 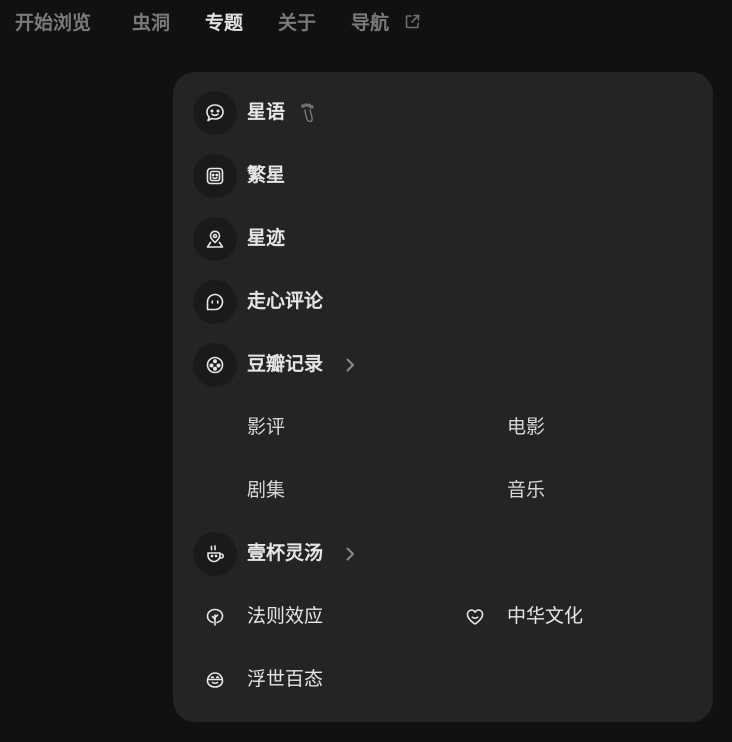 I want to click on menu-item-douban-jilu: 豆瓣记录, so click(x=443, y=365).